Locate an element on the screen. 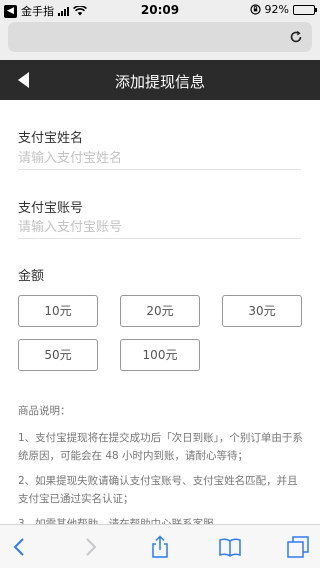 The width and height of the screenshot is (320, 568). amount-option-50: 50元 is located at coordinates (58, 355).